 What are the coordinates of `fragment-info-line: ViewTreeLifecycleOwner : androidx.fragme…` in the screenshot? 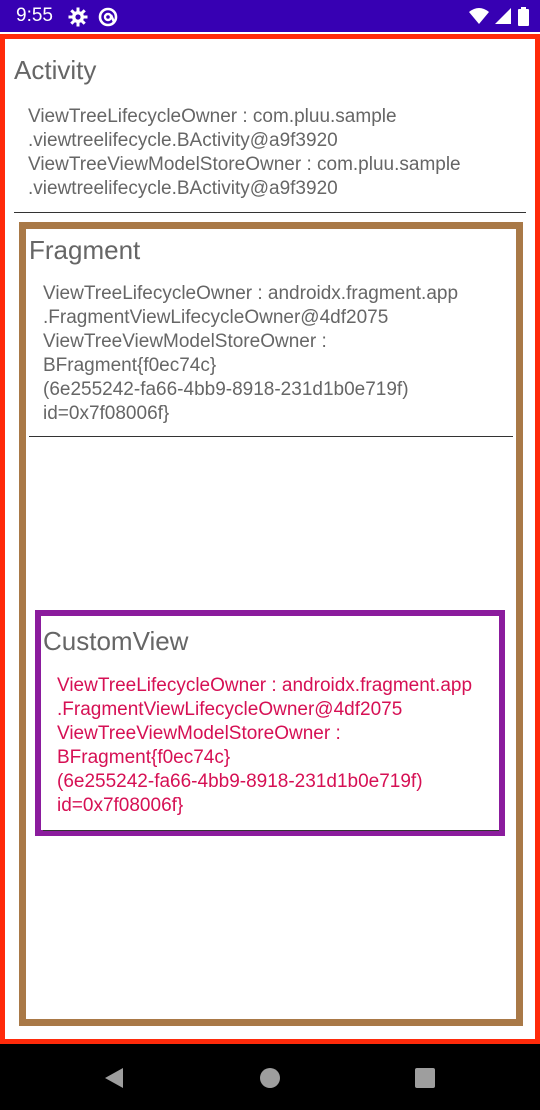 It's located at (251, 293).